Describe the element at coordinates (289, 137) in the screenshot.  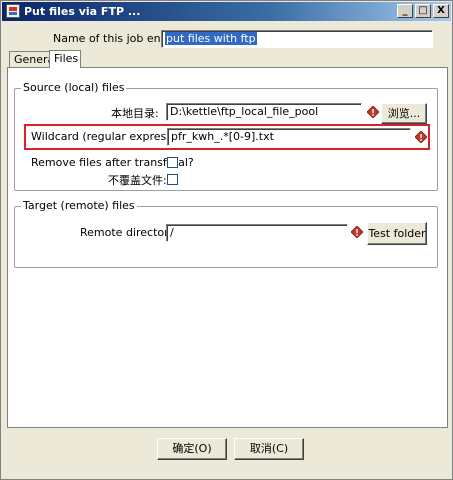
I see `wildcard-input: pfr_kwh_.*[0-9].txt` at that location.